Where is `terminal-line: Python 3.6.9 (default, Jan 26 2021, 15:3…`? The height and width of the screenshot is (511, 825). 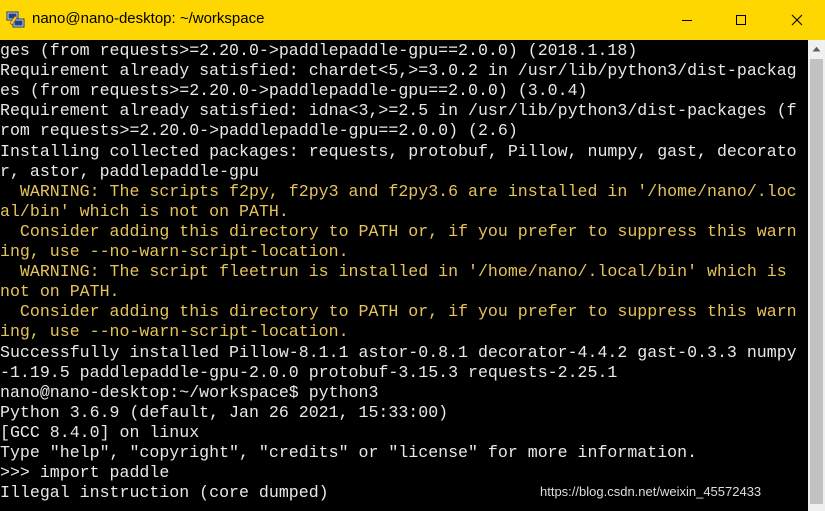 terminal-line: Python 3.6.9 (default, Jan 26 2021, 15:3… is located at coordinates (224, 412).